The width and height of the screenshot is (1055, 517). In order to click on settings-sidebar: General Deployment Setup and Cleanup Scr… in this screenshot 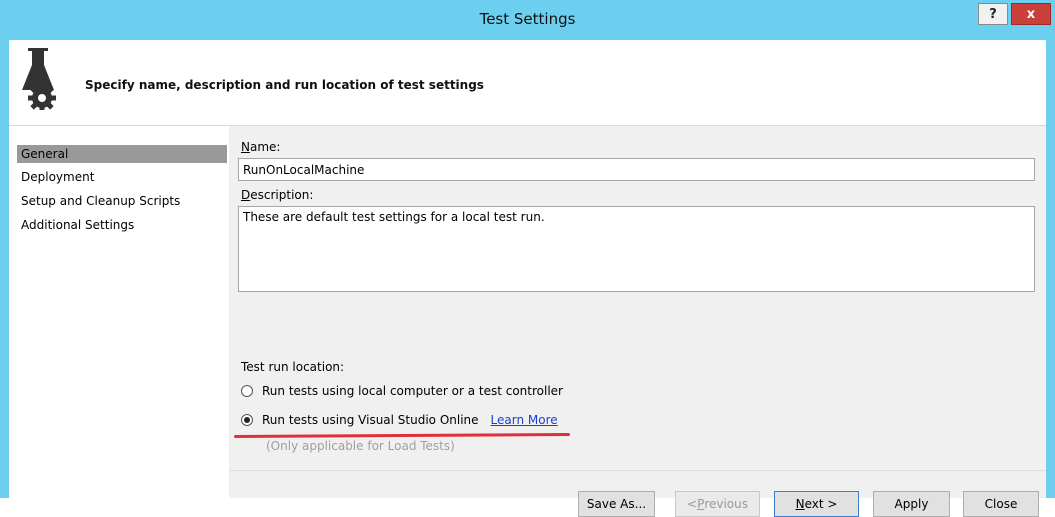, I will do `click(118, 312)`.